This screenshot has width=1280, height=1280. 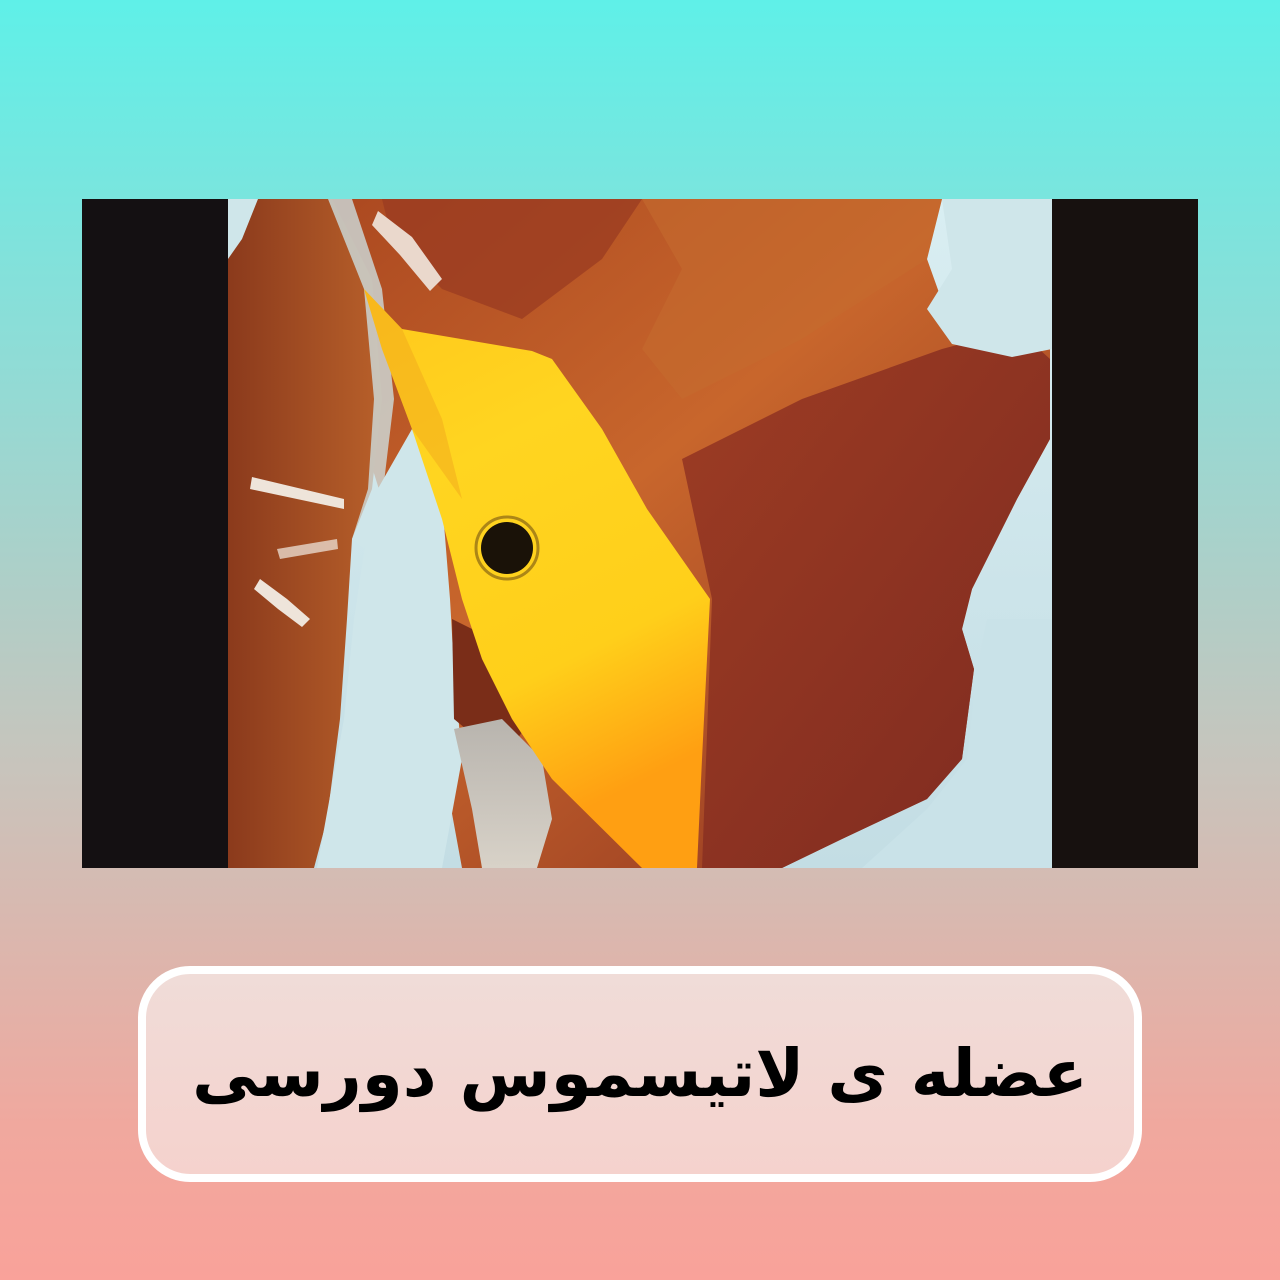 I want to click on caption-title: عضله ی لاتیسموس دورسی, so click(x=640, y=1073).